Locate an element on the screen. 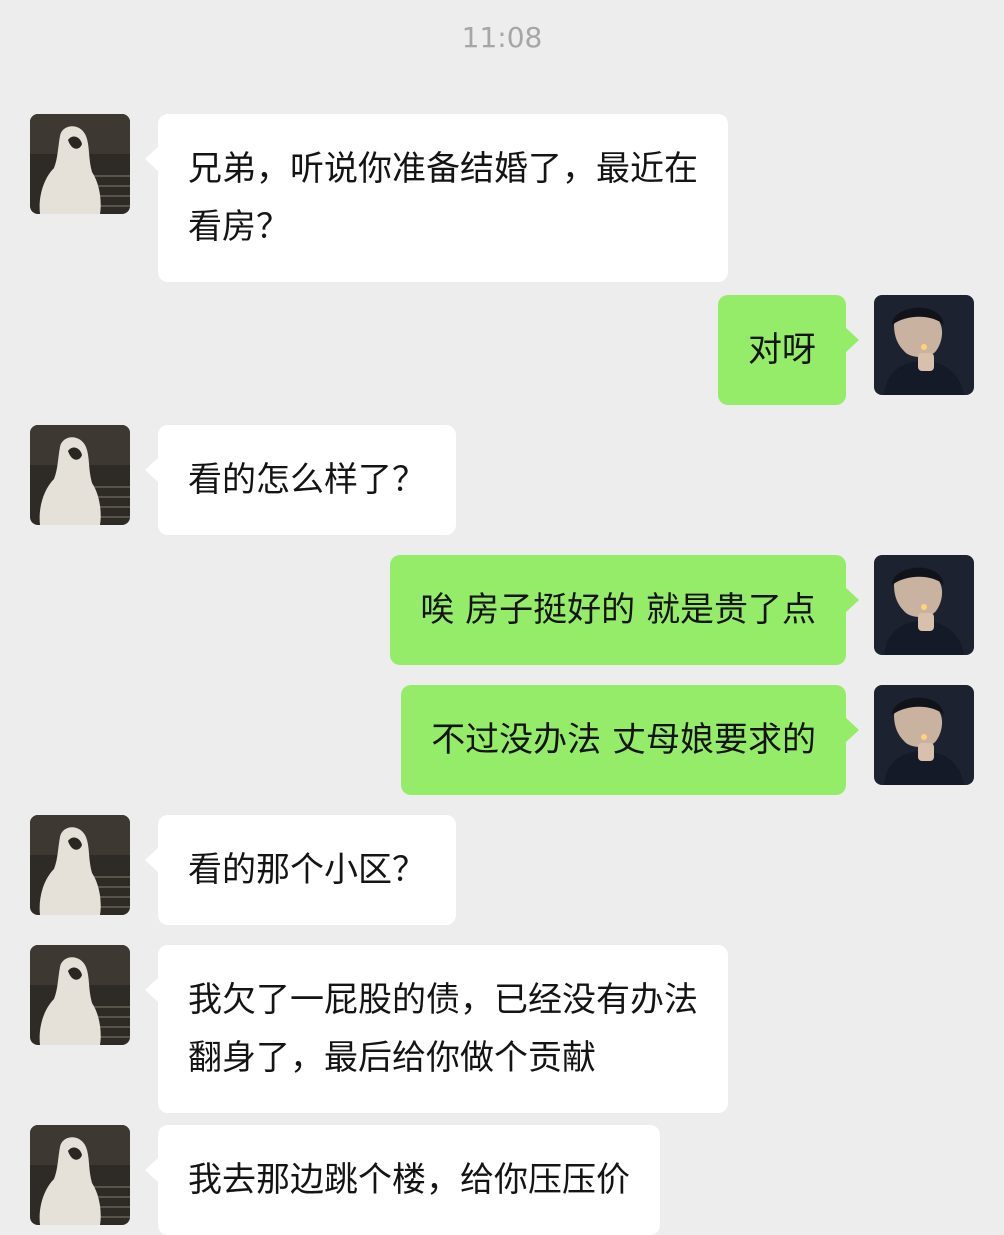 The image size is (1004, 1235). message-text: 看的怎么样了？ is located at coordinates (307, 480).